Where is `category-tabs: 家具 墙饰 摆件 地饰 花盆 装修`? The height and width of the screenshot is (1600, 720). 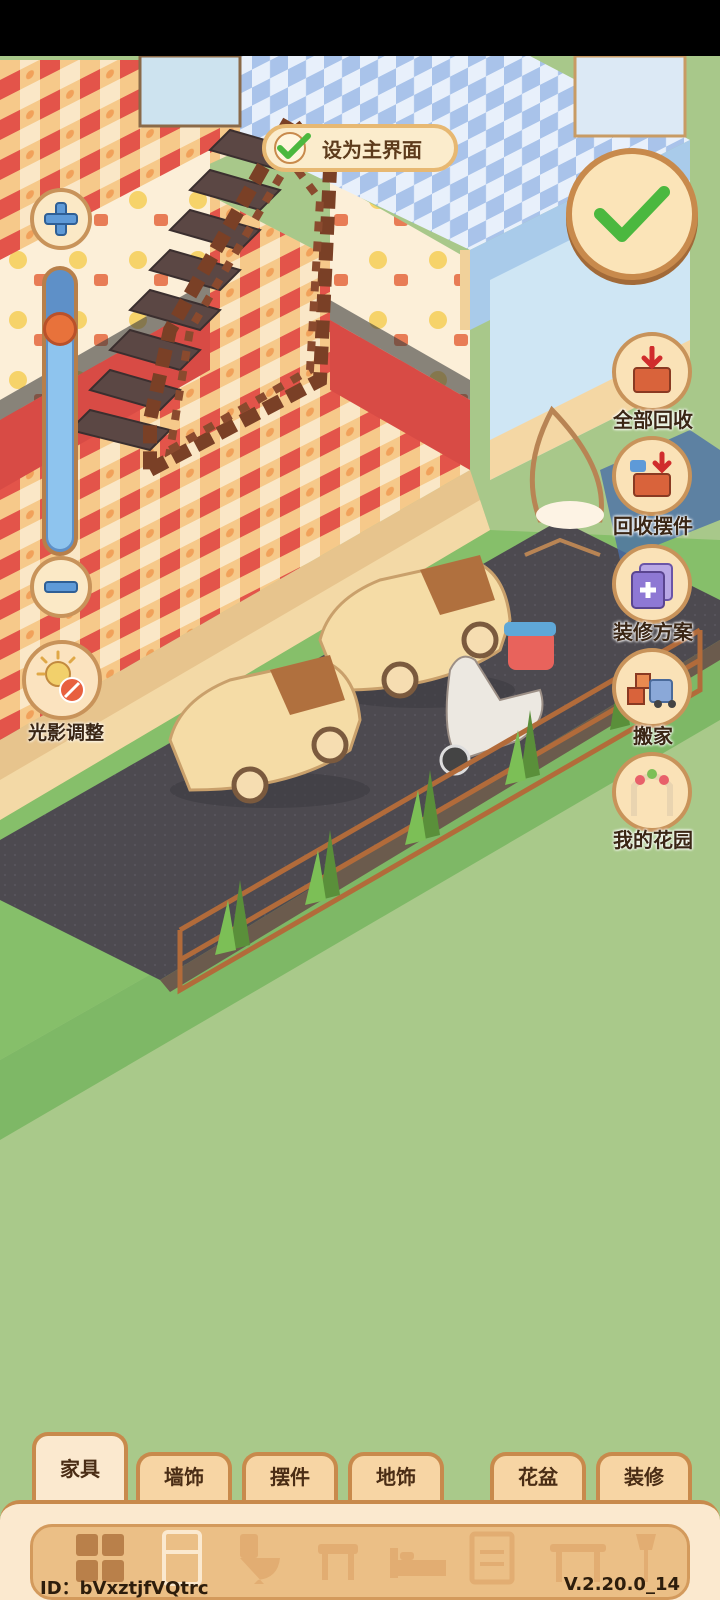
category-tabs: 家具 墙饰 摆件 地饰 花盆 装修 is located at coordinates (360, 1467).